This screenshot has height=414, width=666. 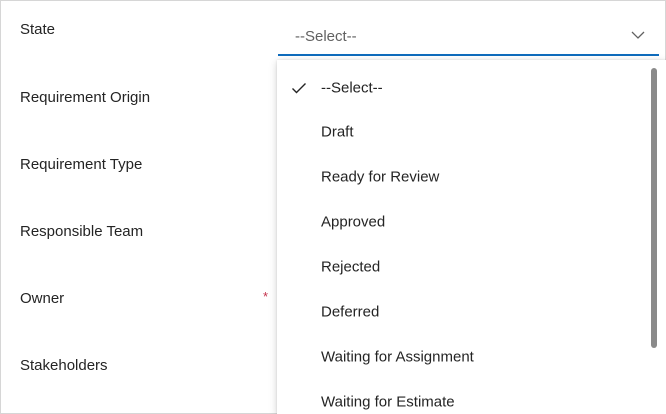 I want to click on state-select: --Select--, so click(x=468, y=37).